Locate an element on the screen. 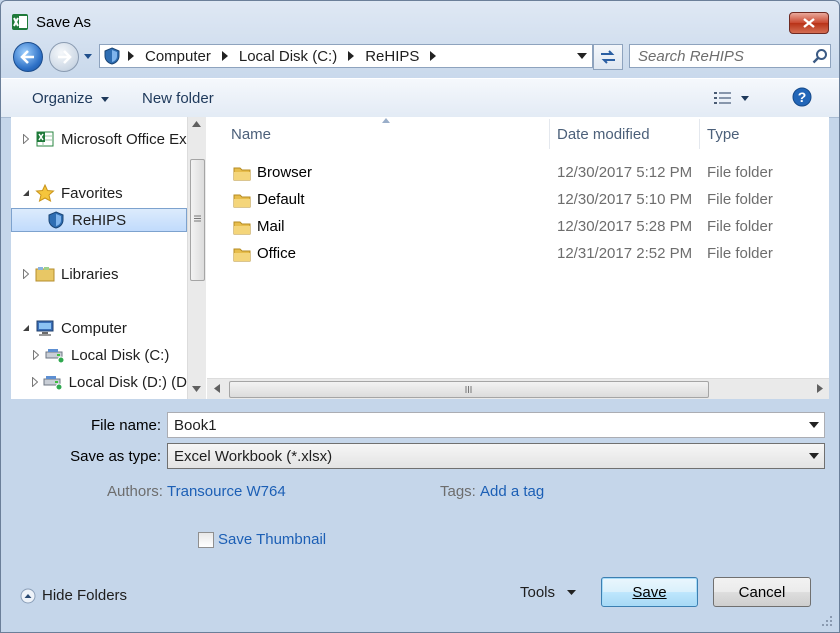  column-header-name: Name is located at coordinates (390, 134).